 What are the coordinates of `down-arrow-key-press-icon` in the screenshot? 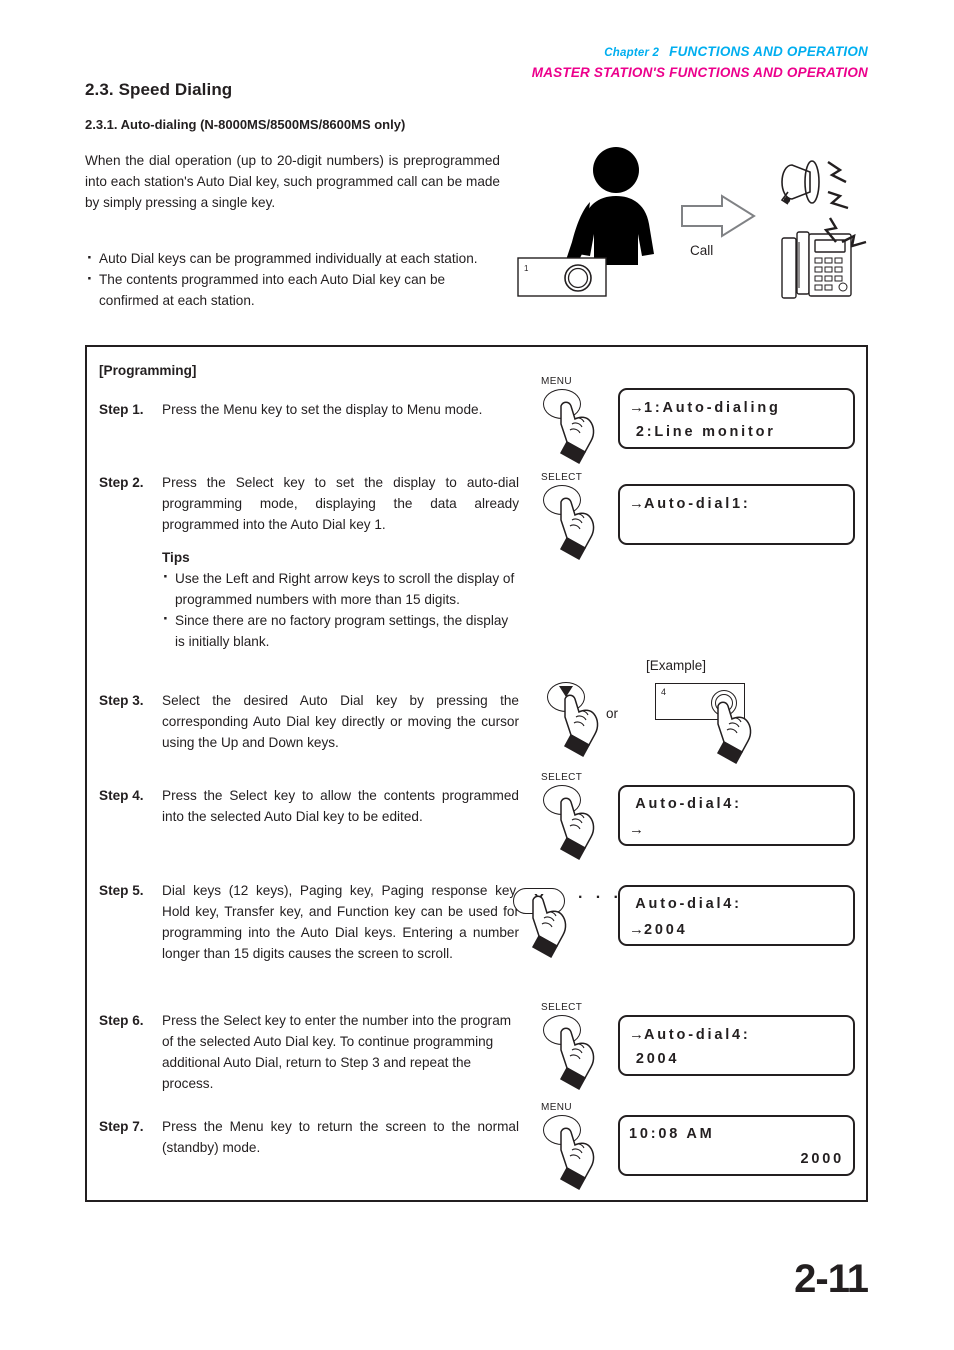 It's located at (580, 726).